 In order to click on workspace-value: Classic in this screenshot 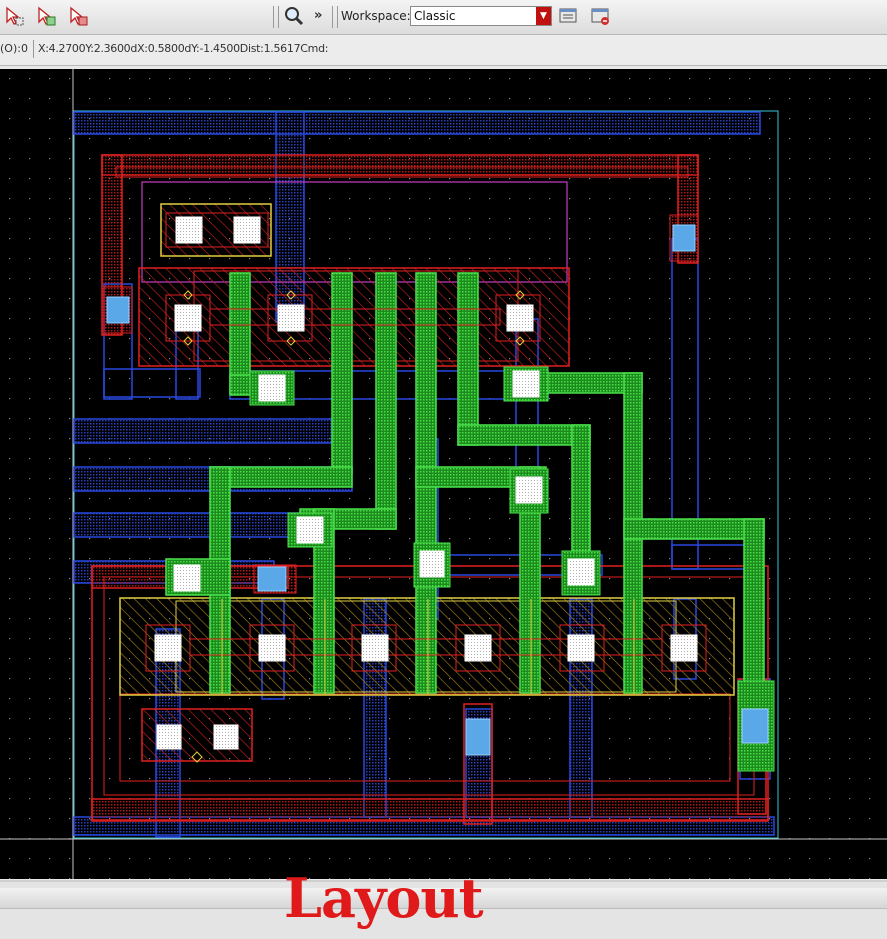, I will do `click(435, 16)`.